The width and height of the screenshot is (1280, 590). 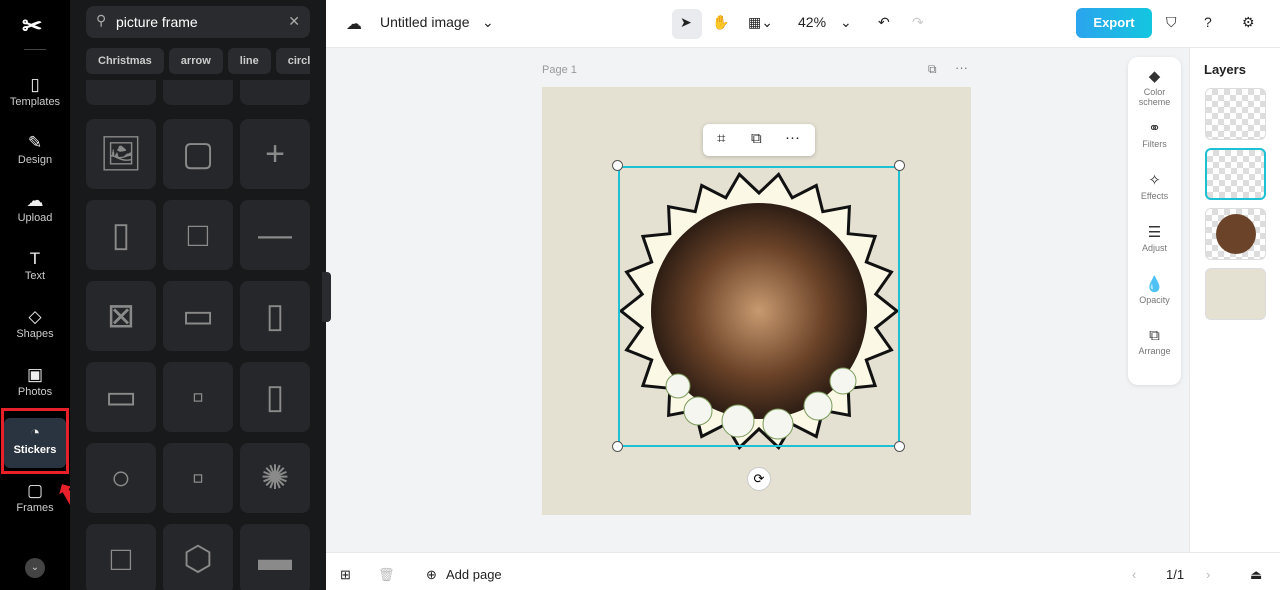 I want to click on selection-box, so click(x=759, y=306).